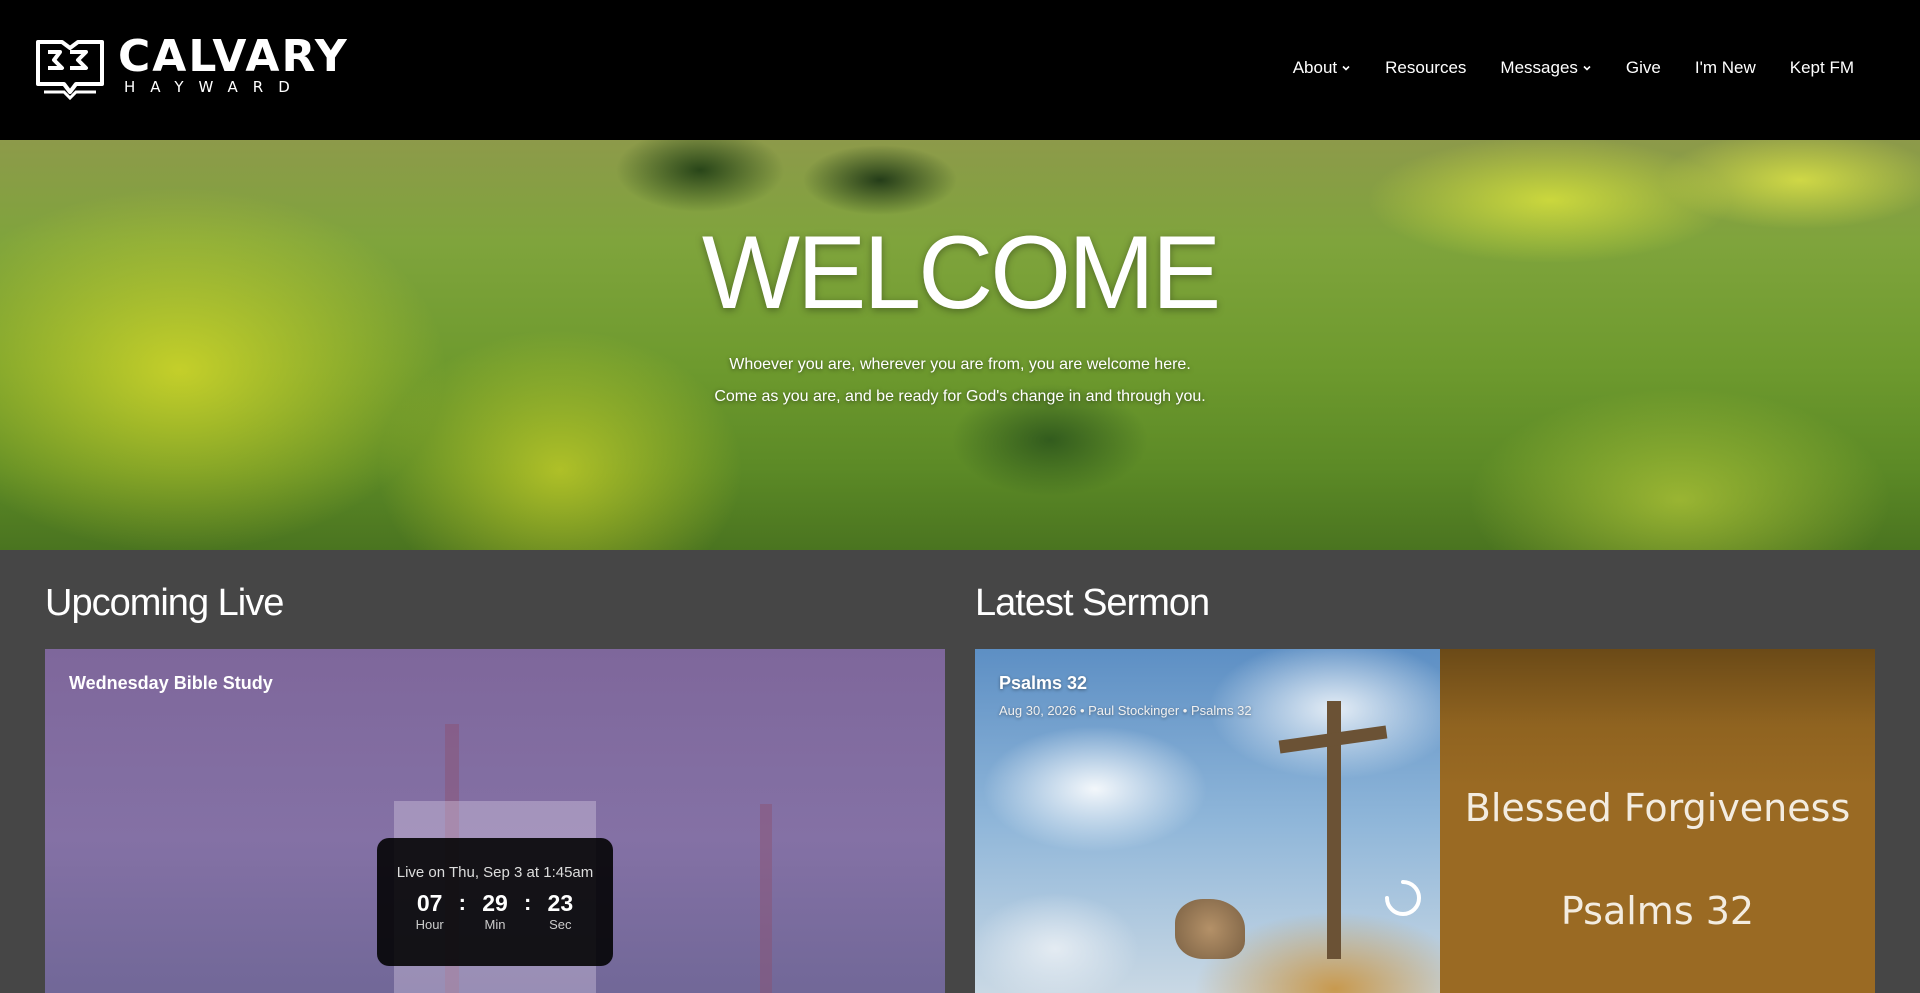 This screenshot has height=993, width=1920. I want to click on countdown-minutes-label: Min, so click(495, 924).